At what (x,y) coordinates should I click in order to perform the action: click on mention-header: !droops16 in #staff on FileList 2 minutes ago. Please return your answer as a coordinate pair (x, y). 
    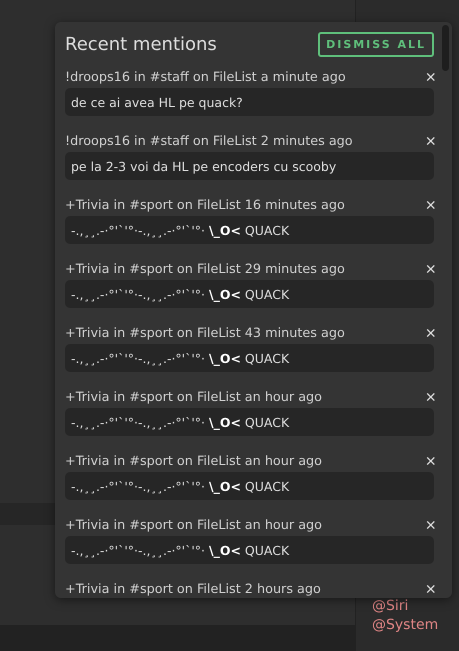
    Looking at the image, I should click on (209, 141).